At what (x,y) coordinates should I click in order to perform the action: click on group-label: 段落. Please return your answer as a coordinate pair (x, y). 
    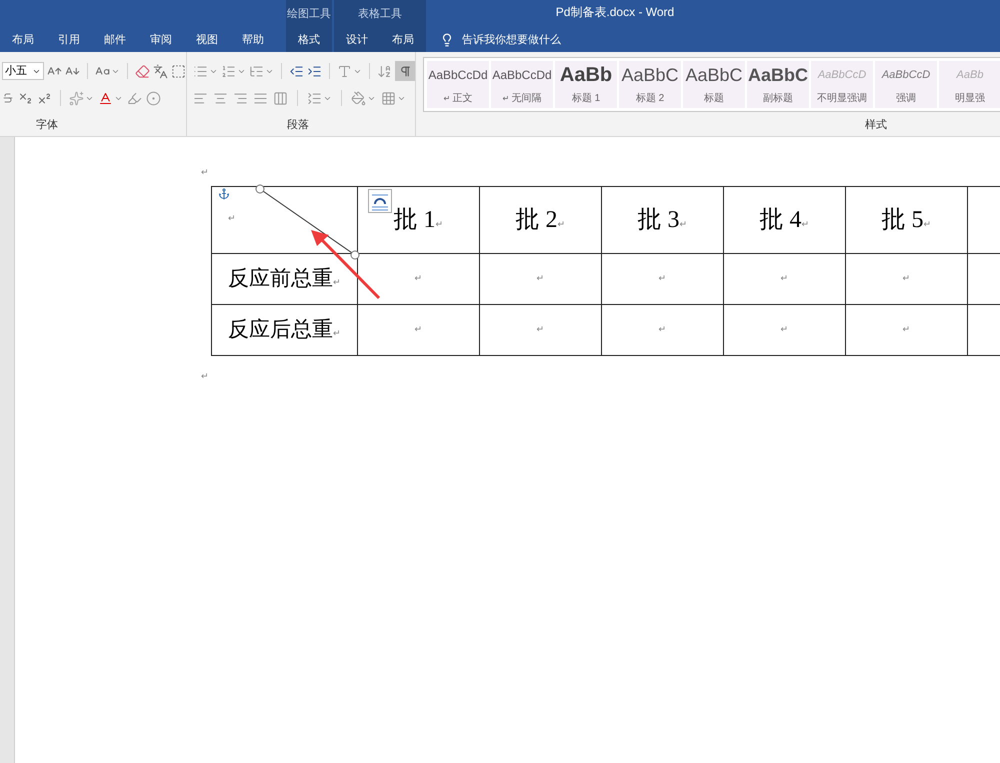
    Looking at the image, I should click on (298, 125).